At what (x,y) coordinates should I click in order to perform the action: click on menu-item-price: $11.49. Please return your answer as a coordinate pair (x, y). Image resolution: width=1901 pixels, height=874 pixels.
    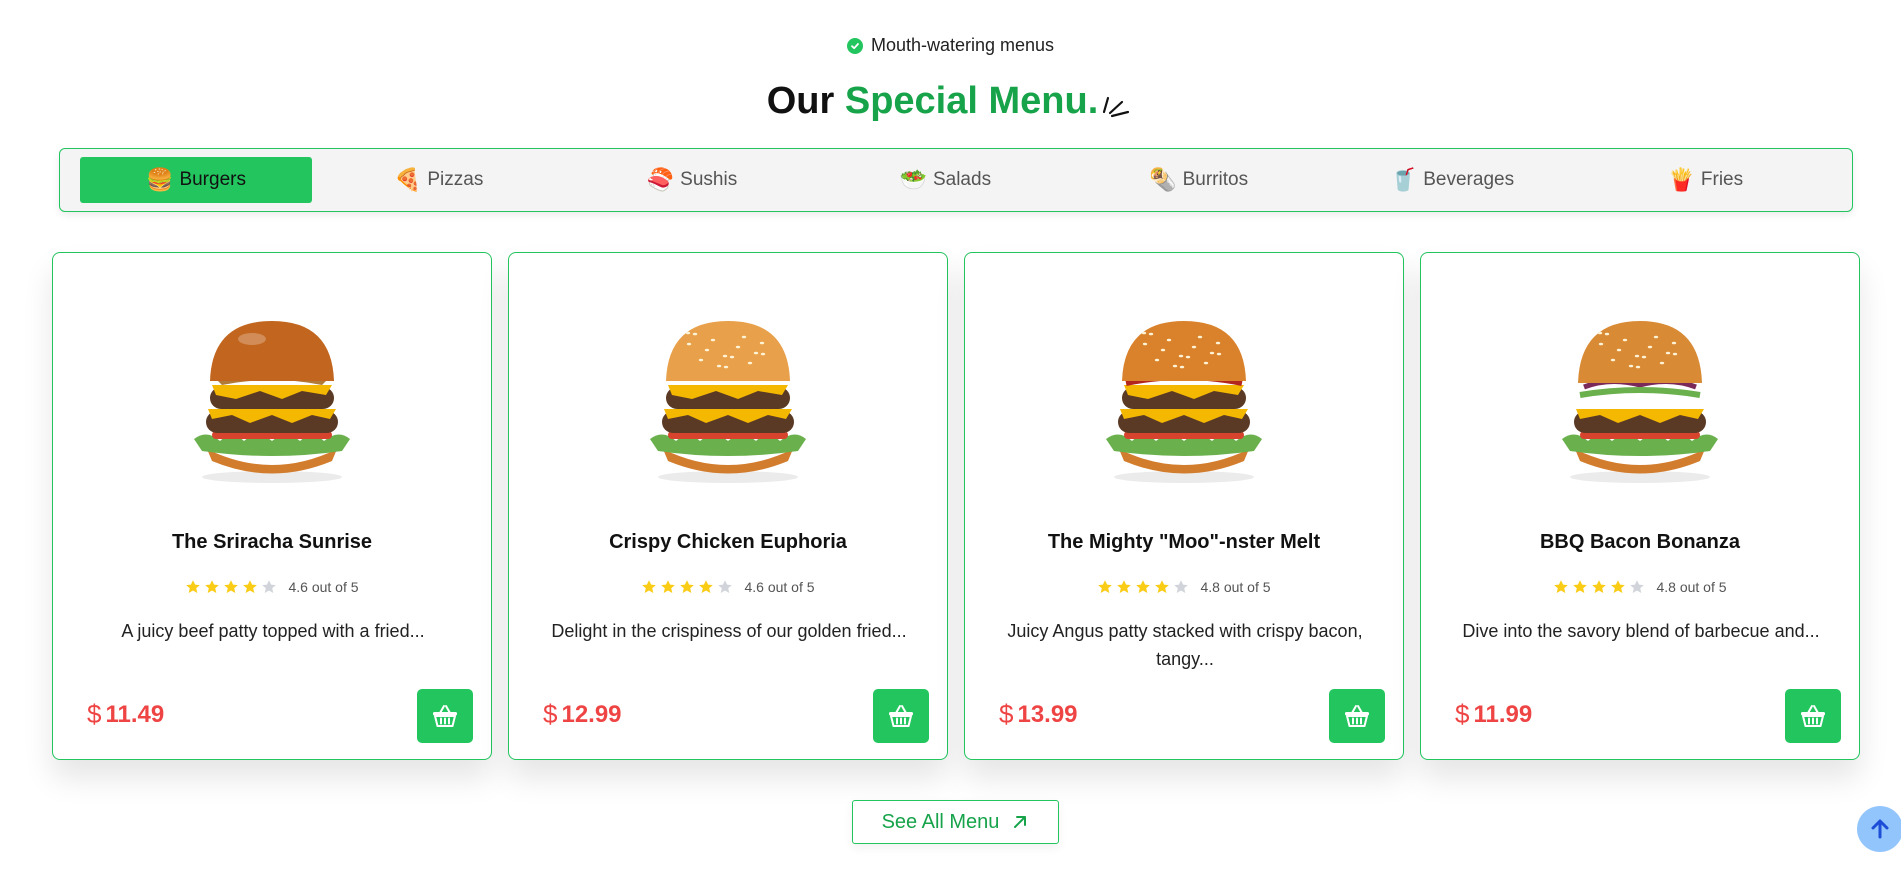
    Looking at the image, I should click on (125, 714).